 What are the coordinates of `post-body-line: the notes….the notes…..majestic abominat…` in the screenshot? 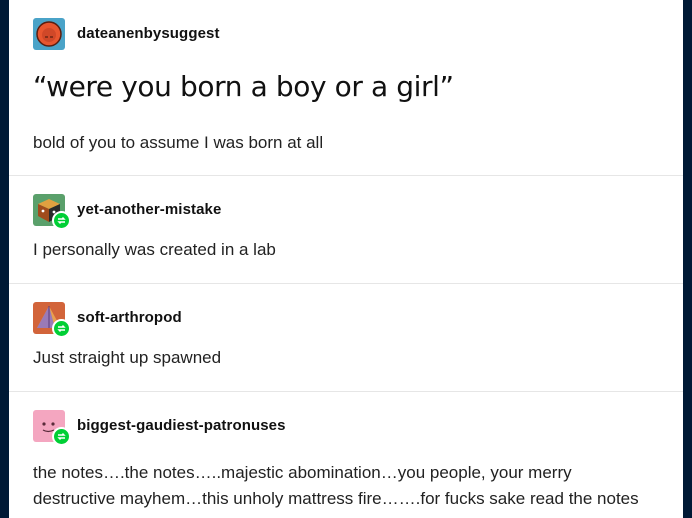 It's located at (302, 472).